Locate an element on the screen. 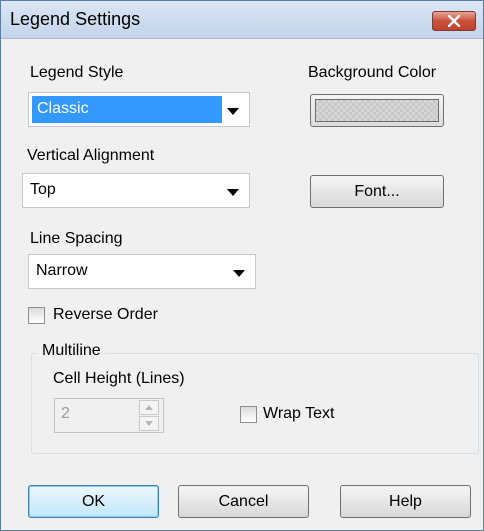  ok-button: OK is located at coordinates (93, 501).